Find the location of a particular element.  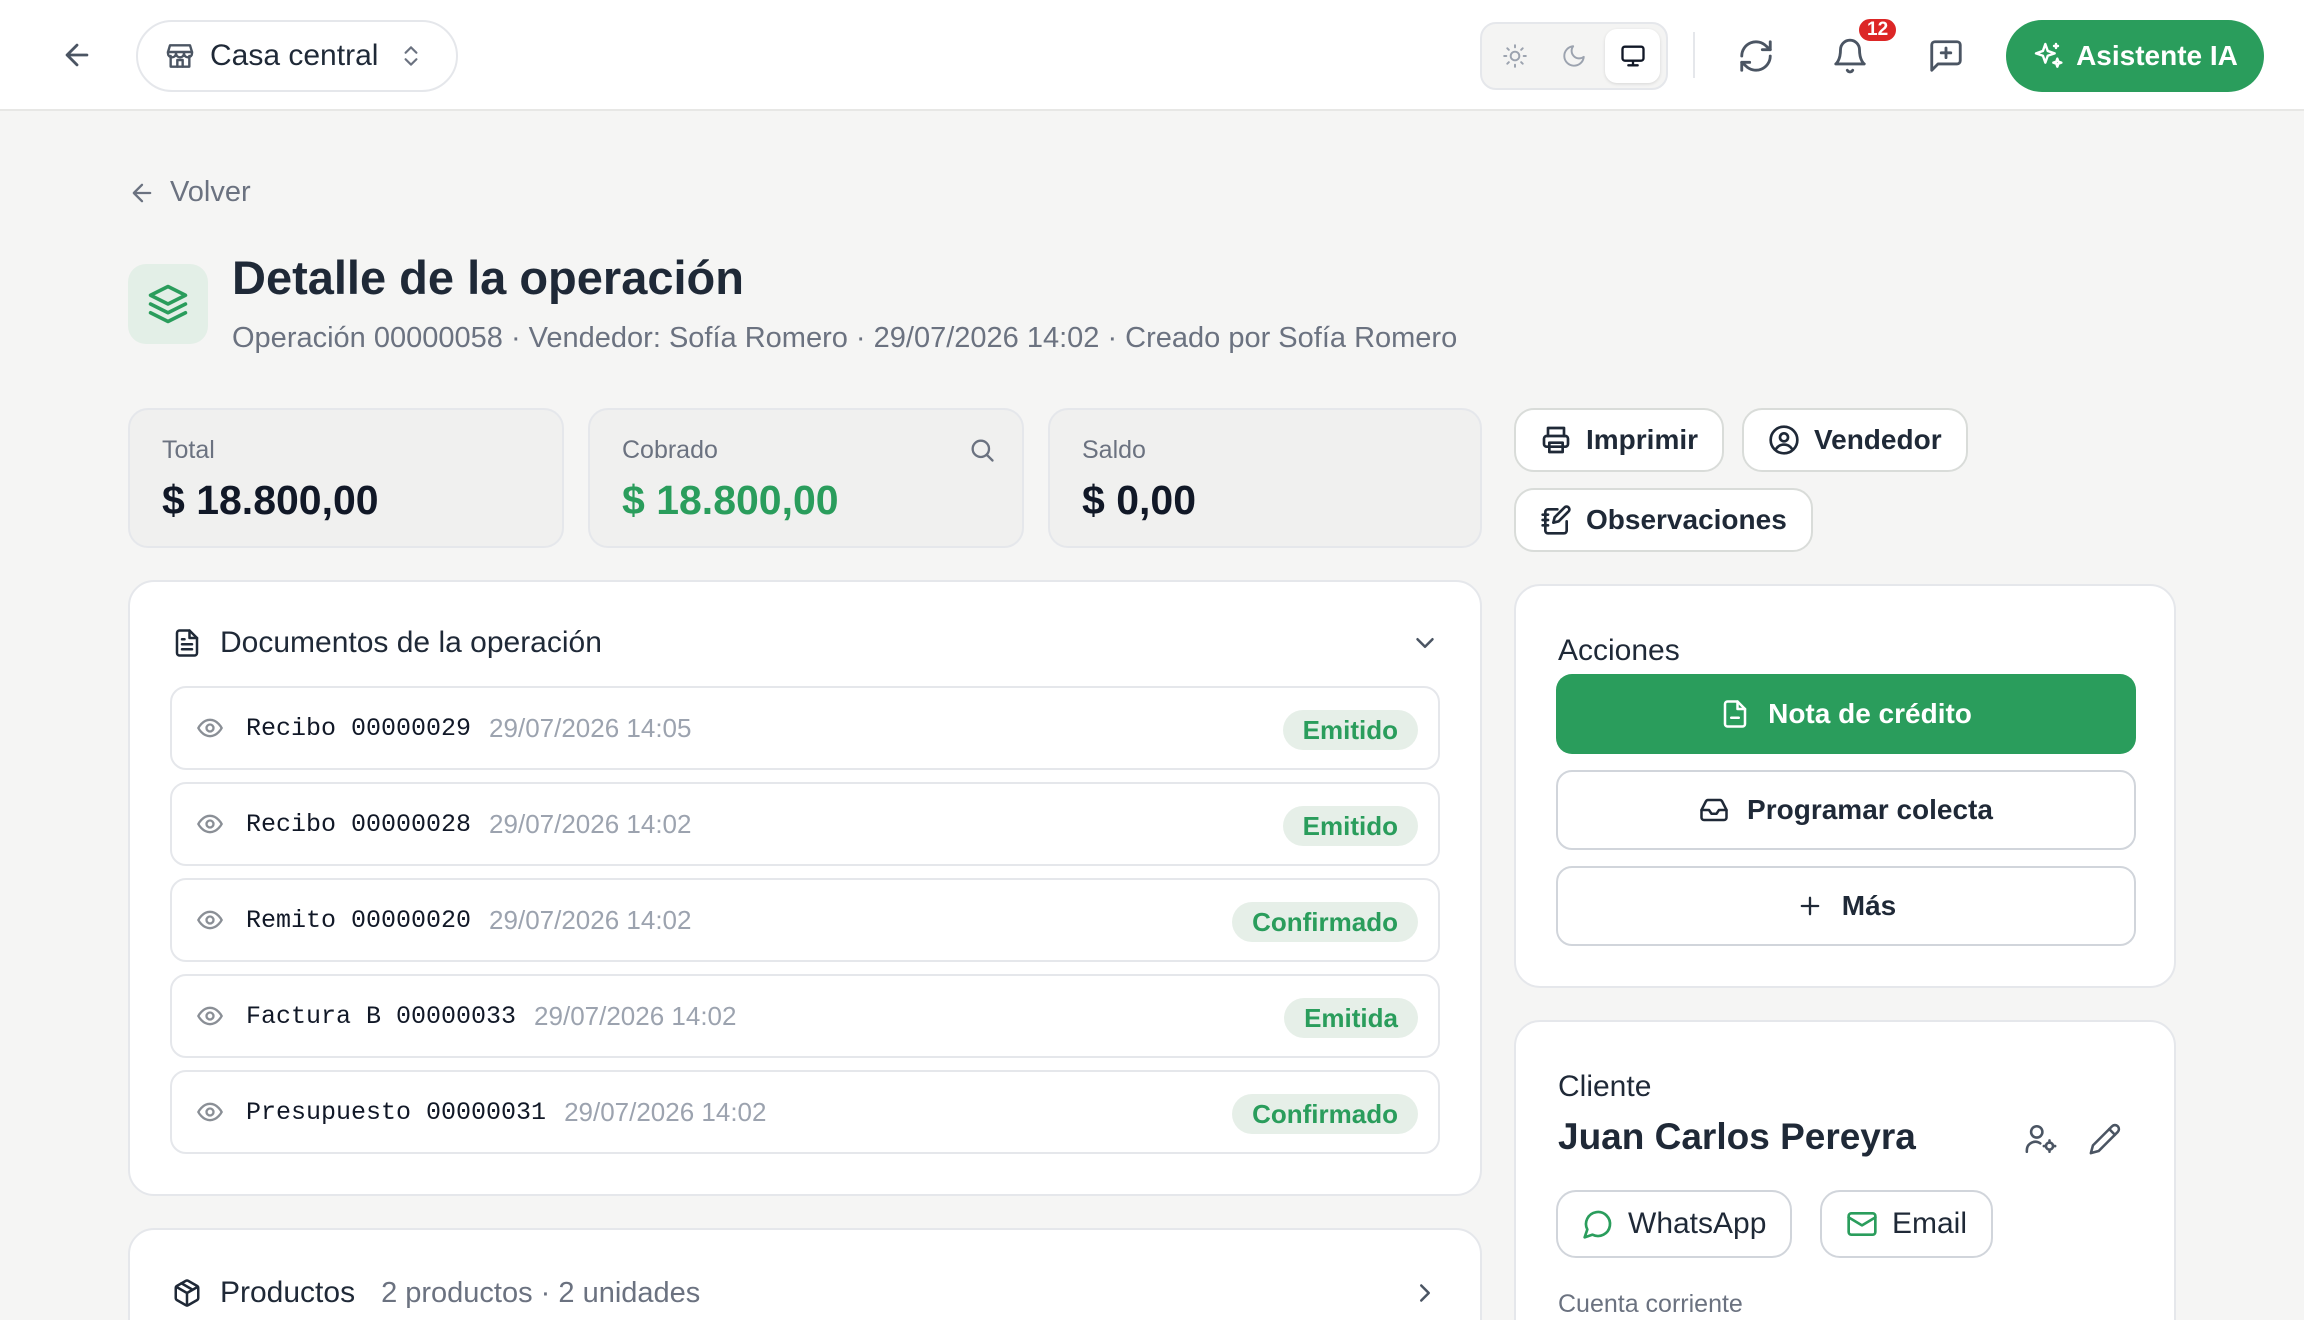

document-name: Recibo 00000028 is located at coordinates (359, 824).